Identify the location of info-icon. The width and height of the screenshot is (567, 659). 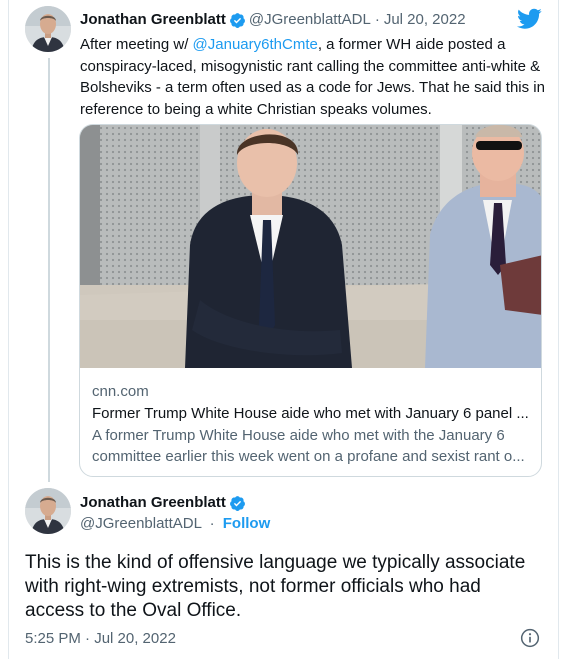
(530, 638).